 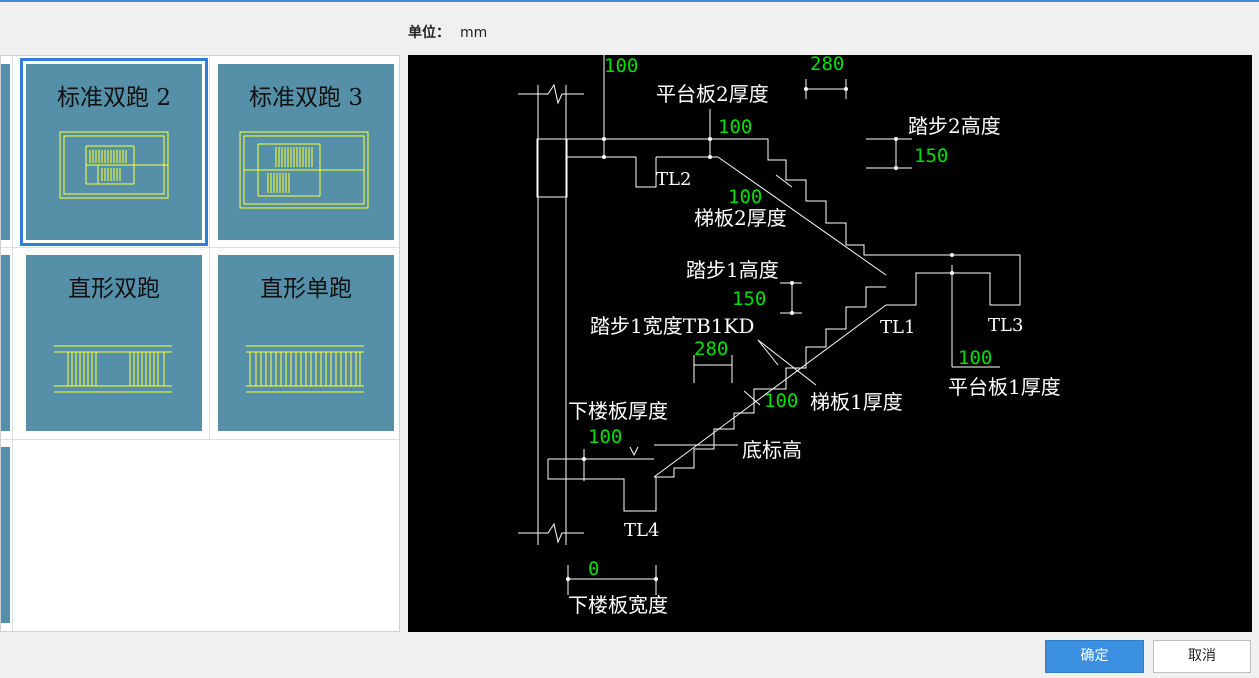 I want to click on template-tile-standard-double-2: 标准双跑 2, so click(x=114, y=152).